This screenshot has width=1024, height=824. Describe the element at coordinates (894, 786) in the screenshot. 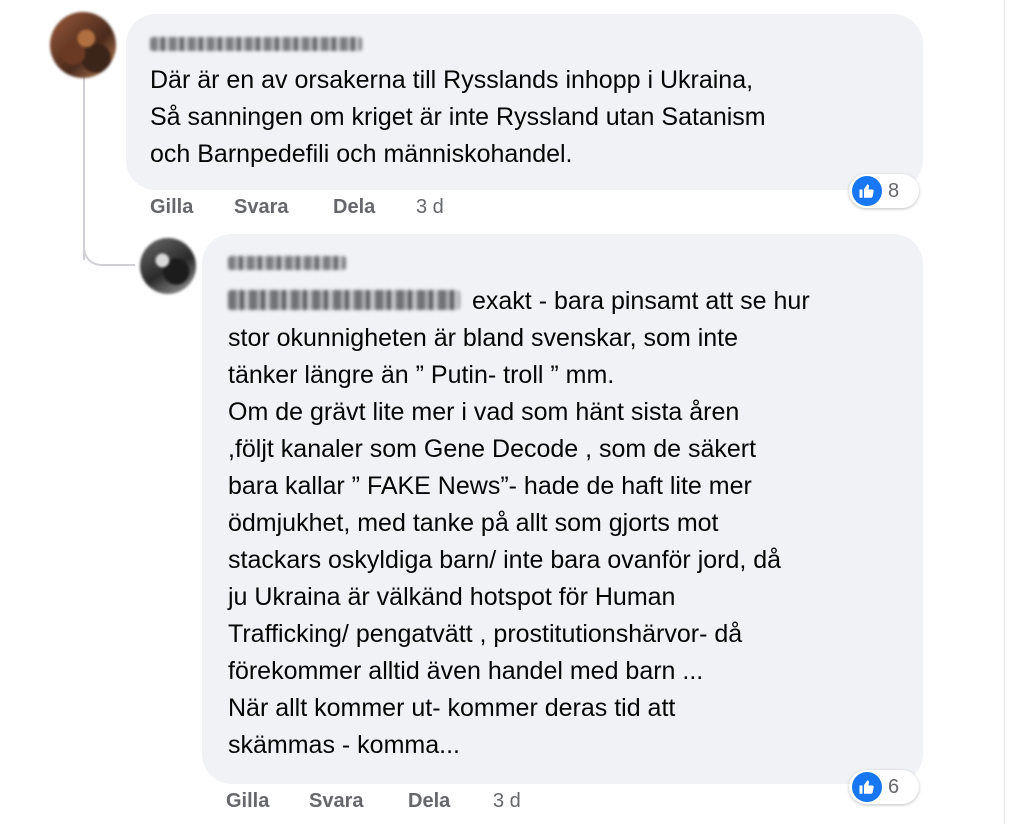

I see `reaction-count: 6` at that location.